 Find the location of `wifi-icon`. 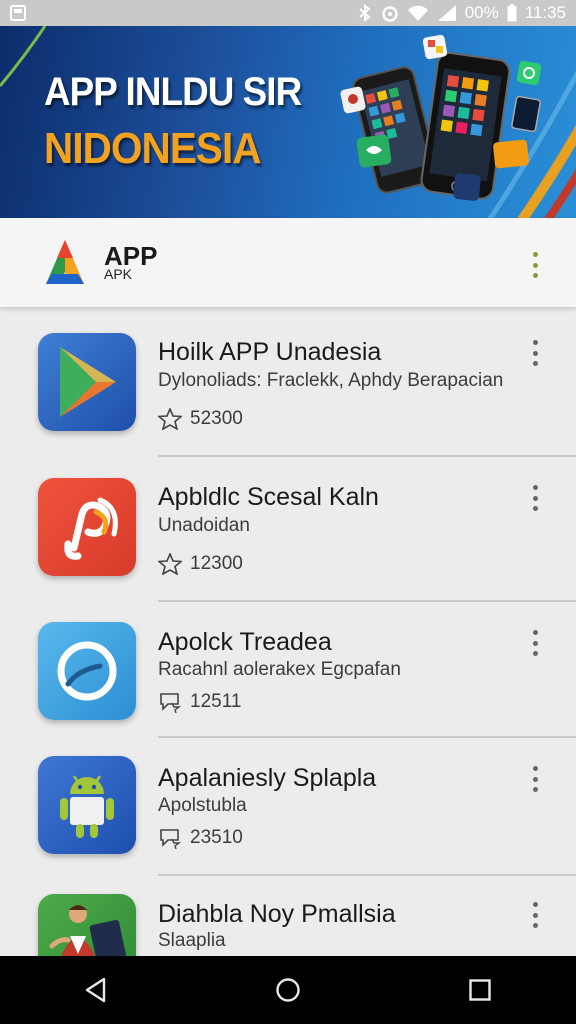

wifi-icon is located at coordinates (418, 13).